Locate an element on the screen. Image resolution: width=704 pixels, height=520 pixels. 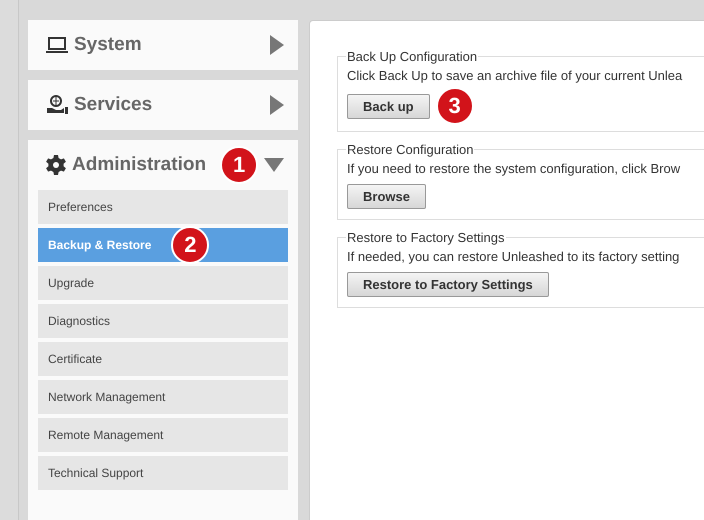
section-title: Administration is located at coordinates (139, 165).